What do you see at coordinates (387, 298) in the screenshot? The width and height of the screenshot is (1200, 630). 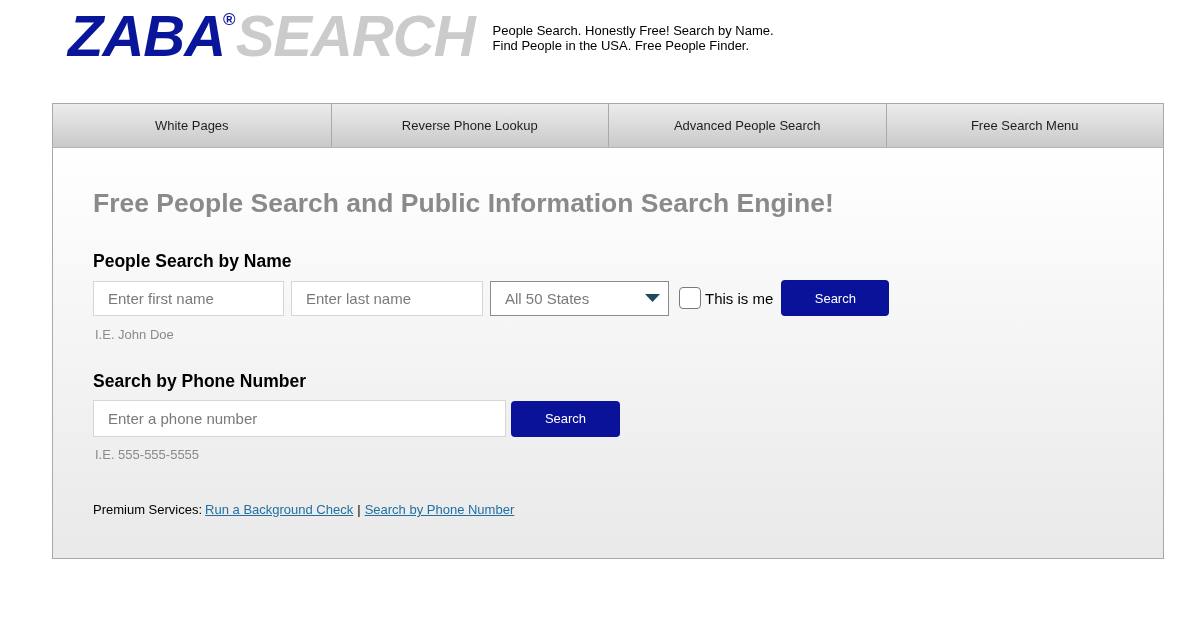 I see `last-name-input: Enter last name` at bounding box center [387, 298].